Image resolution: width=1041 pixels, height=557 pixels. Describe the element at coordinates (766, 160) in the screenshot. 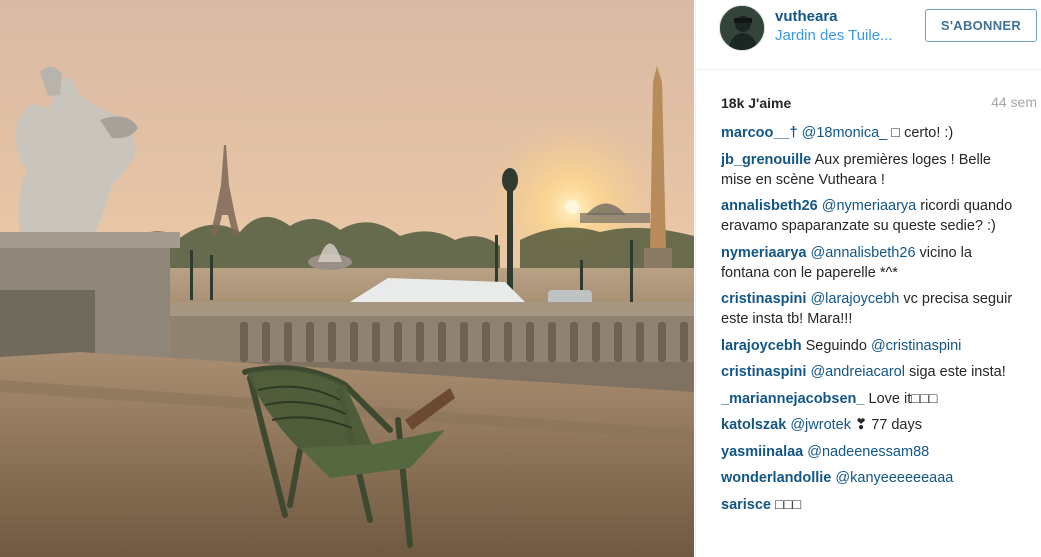

I see `comment-author: jb_grenouille` at that location.